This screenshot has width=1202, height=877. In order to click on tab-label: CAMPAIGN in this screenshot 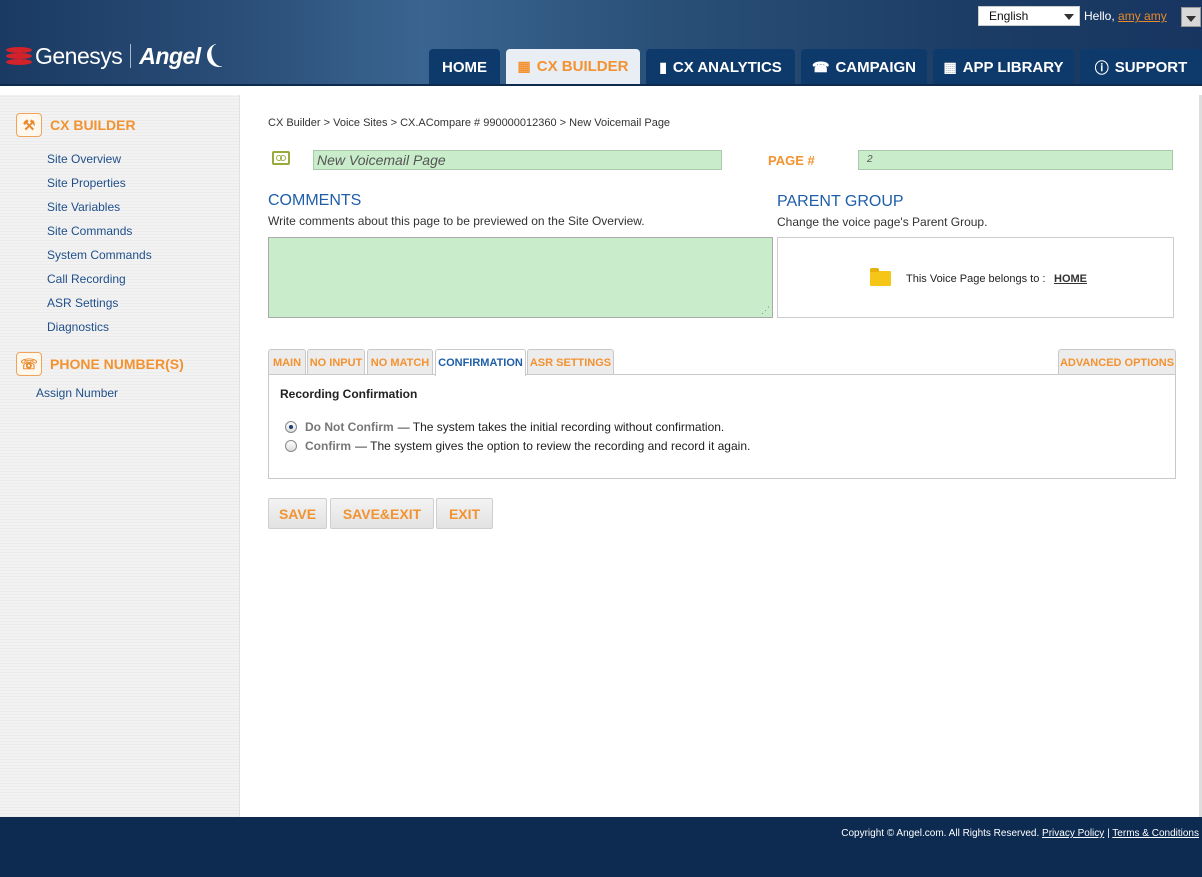, I will do `click(875, 67)`.